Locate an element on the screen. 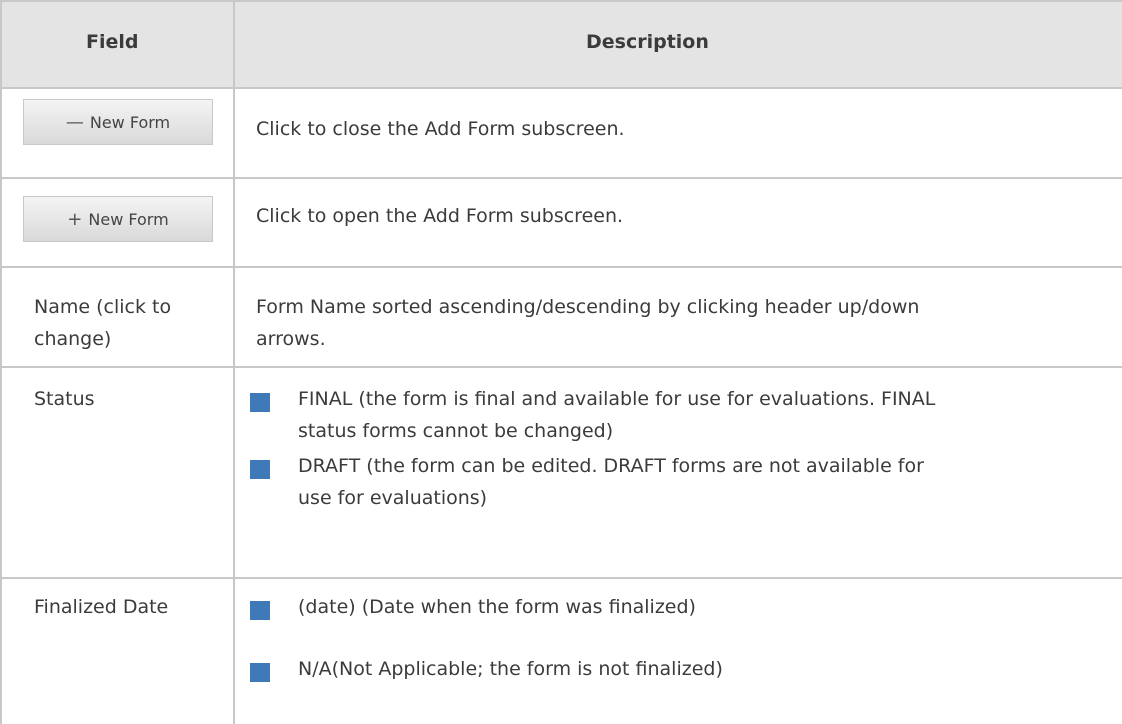 The height and width of the screenshot is (724, 1122). collapse-new-form-button: — New Form is located at coordinates (118, 122).